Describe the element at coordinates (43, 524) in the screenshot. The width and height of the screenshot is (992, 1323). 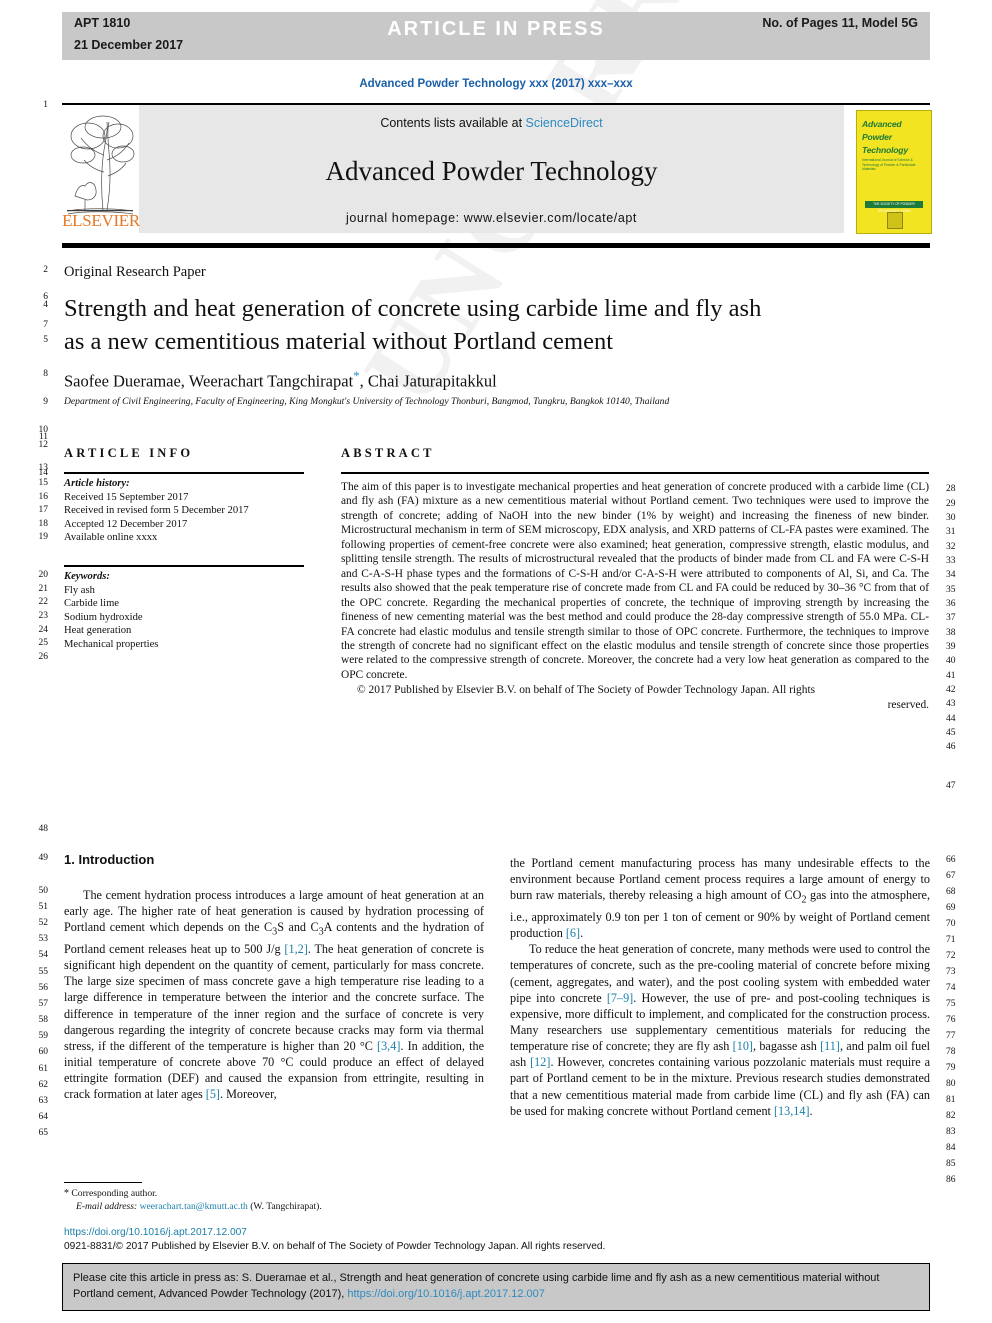
I see `line-number: 18` at that location.